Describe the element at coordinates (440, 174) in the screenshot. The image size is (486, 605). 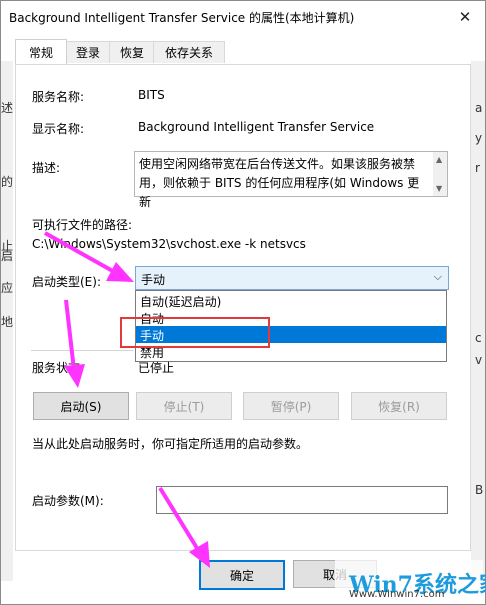
I see `description-scrollbar: ▲ ▼` at that location.